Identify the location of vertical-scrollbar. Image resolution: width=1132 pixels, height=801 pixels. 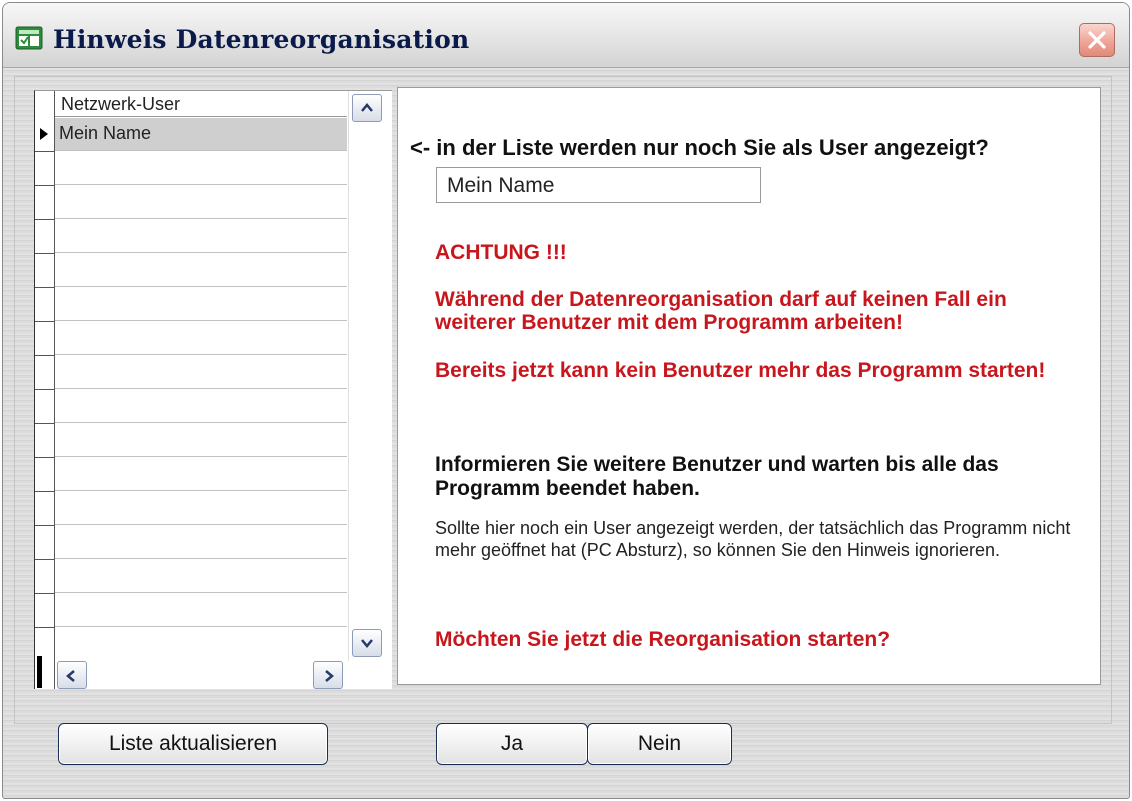
(369, 376).